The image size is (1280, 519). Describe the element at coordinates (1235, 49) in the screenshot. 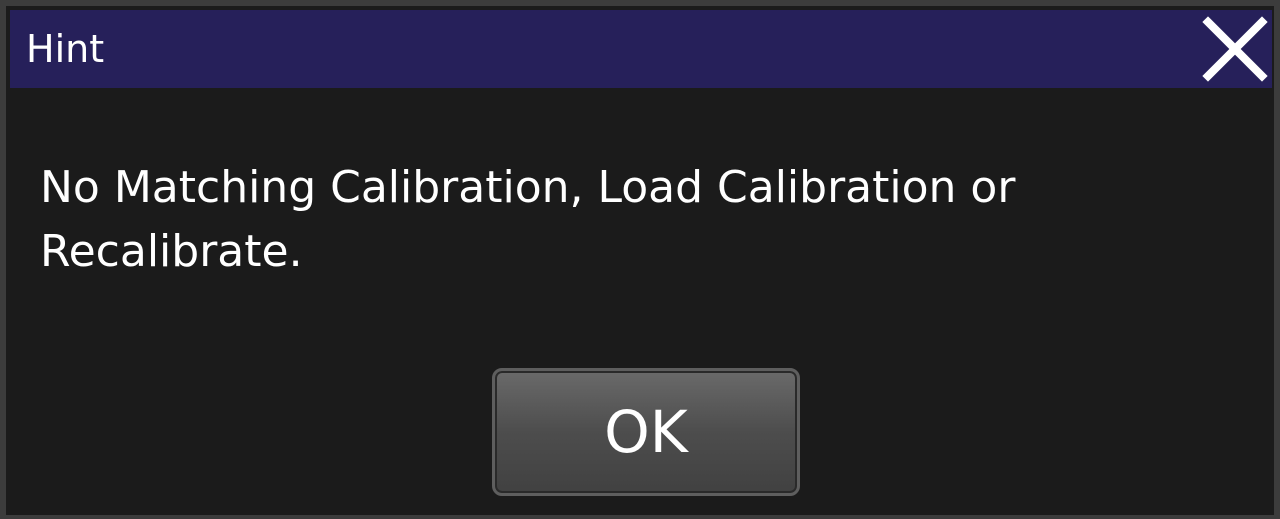

I see `close-icon` at that location.